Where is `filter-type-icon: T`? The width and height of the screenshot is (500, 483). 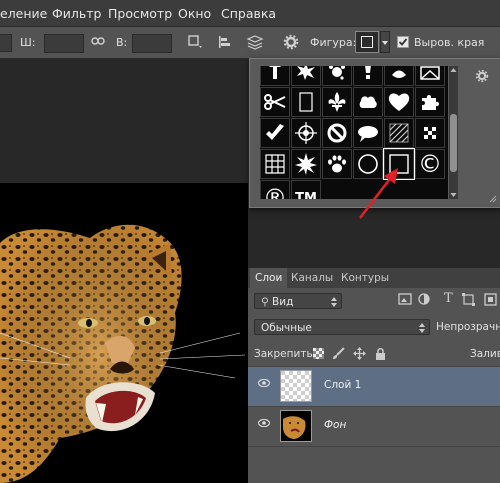
filter-type-icon: T is located at coordinates (448, 298).